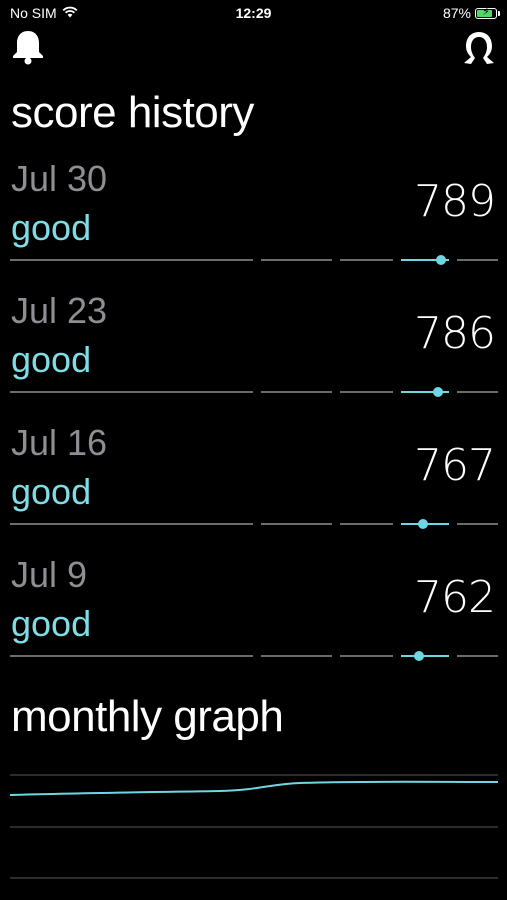 This screenshot has height=900, width=507. What do you see at coordinates (253, 48) in the screenshot?
I see `top-toolbar` at bounding box center [253, 48].